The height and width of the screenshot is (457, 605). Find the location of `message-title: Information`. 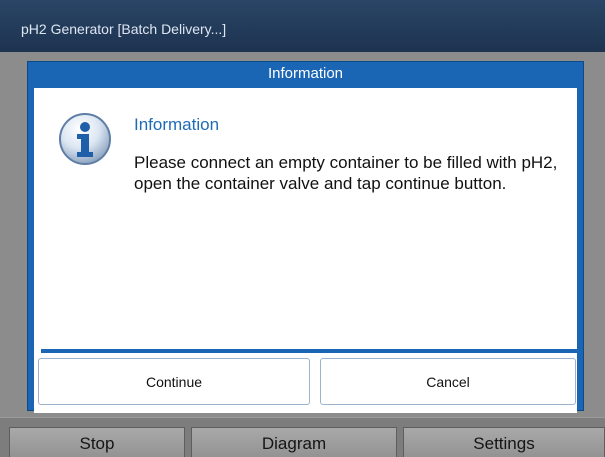

message-title: Information is located at coordinates (177, 124).